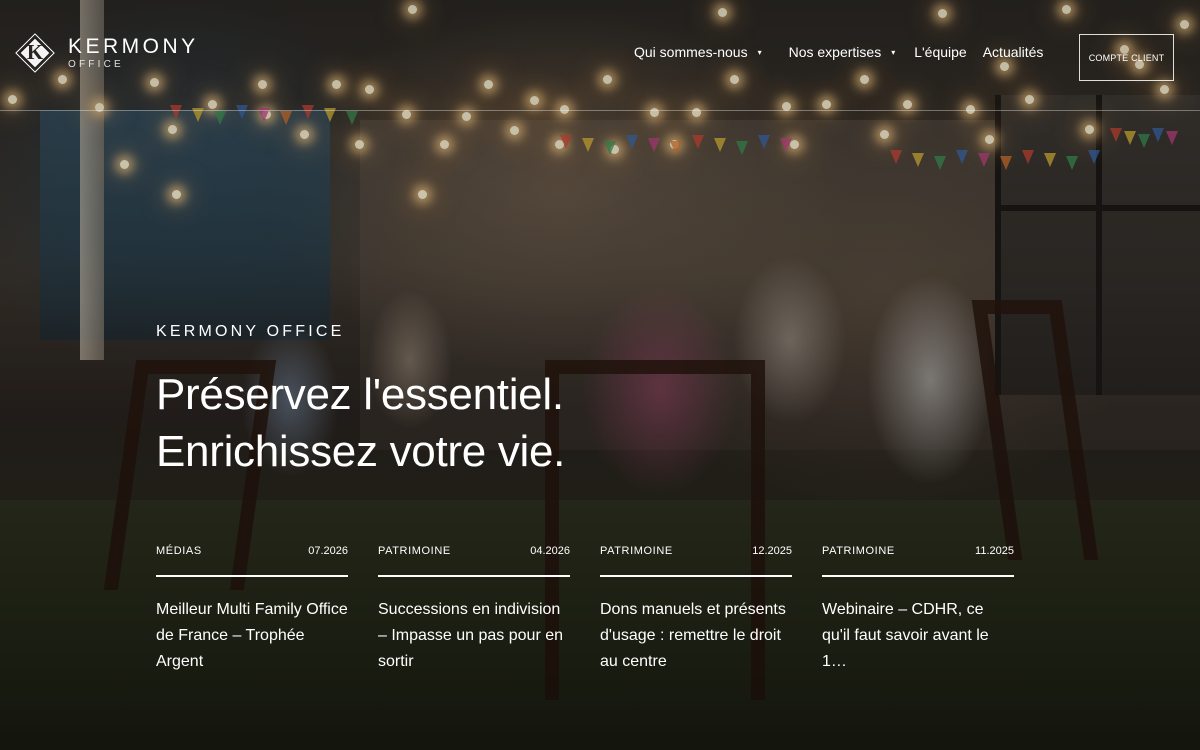 This screenshot has height=750, width=1200. Describe the element at coordinates (96, 64) in the screenshot. I see `brand-subtitle: OFFICE` at that location.